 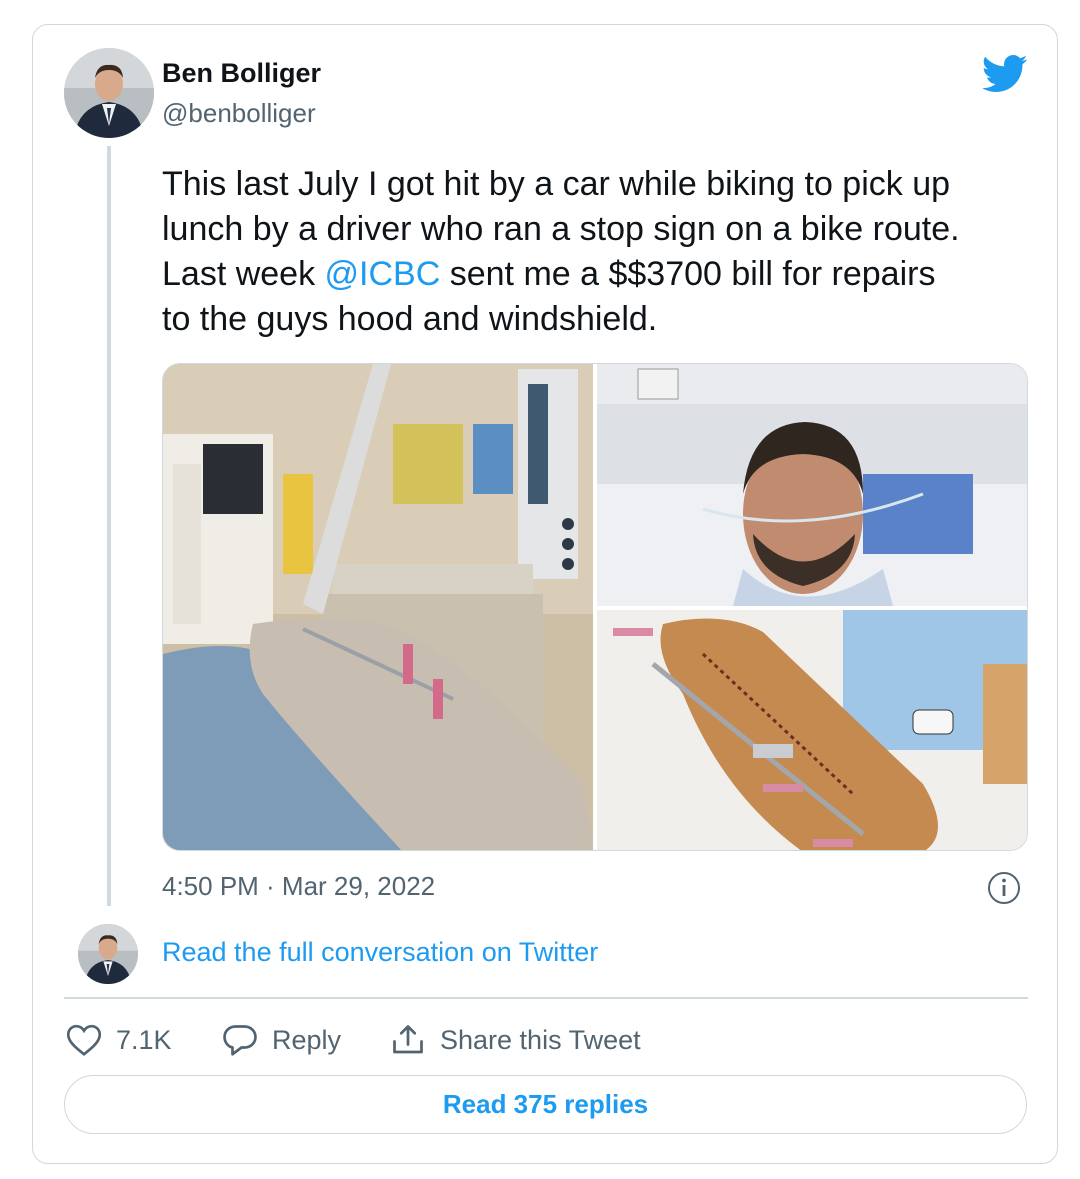 I want to click on like-button: 7.1K, so click(x=119, y=1040).